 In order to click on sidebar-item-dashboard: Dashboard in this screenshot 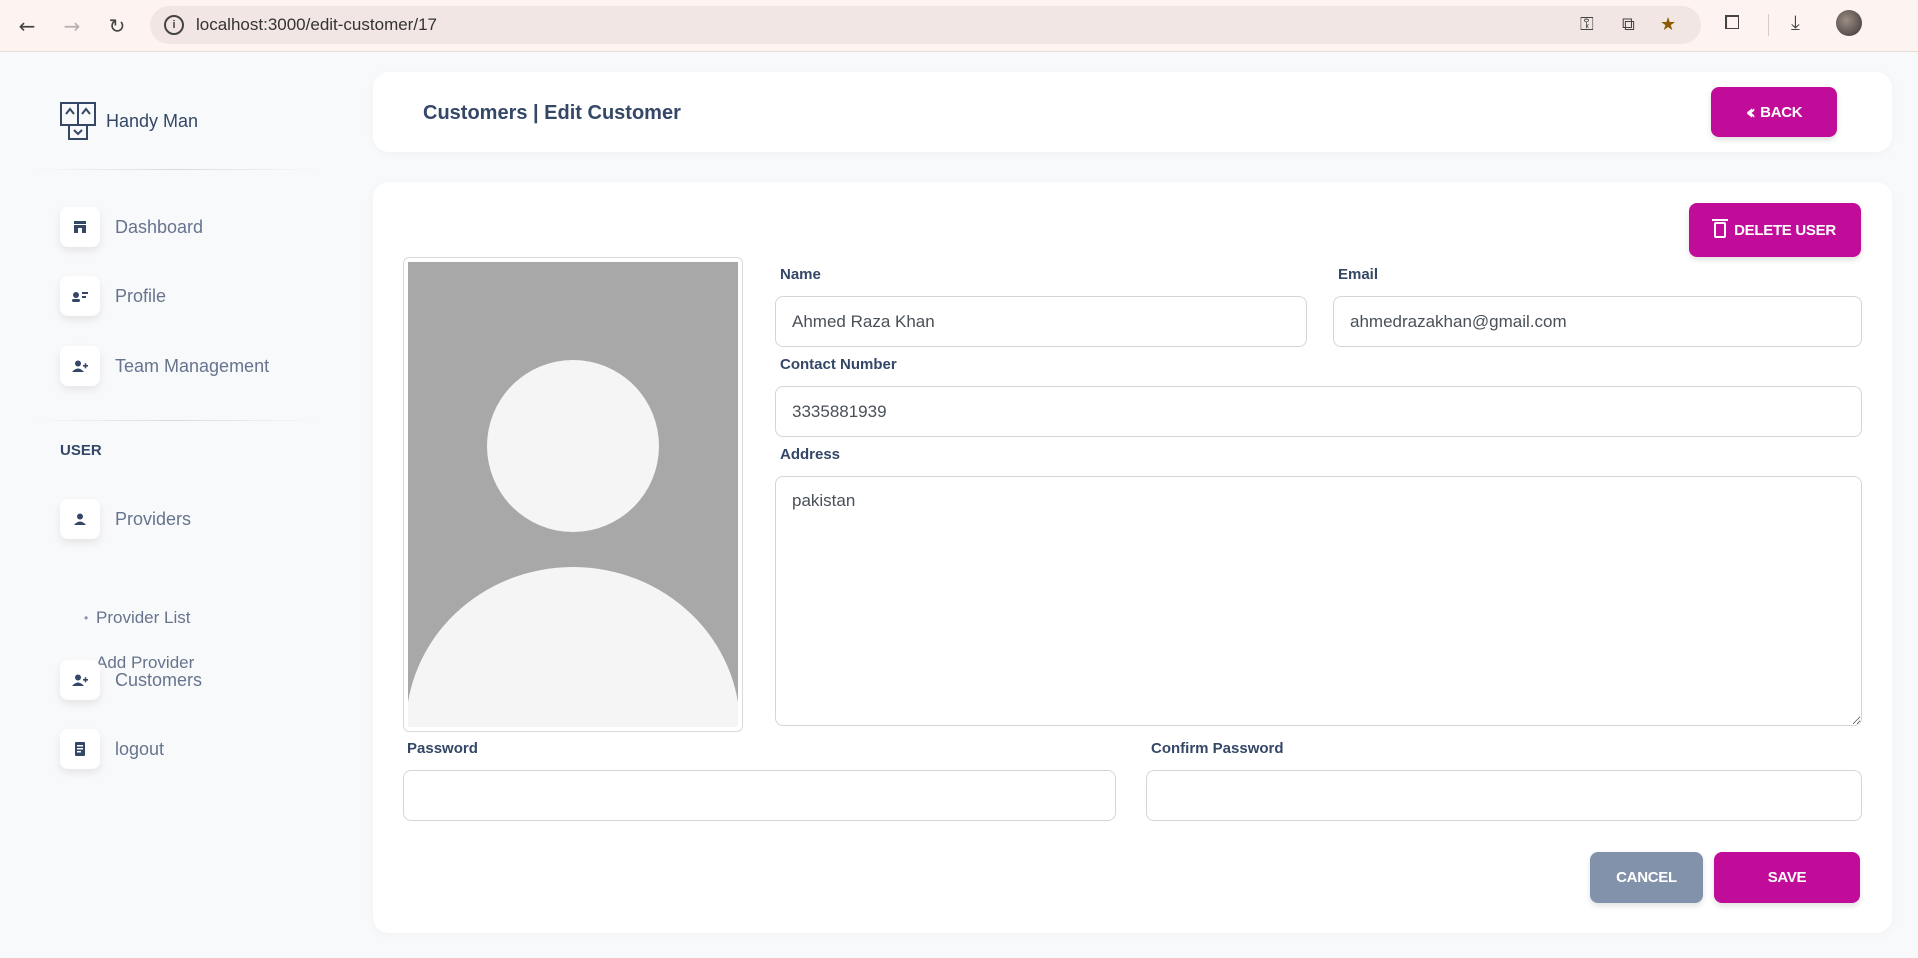, I will do `click(131, 227)`.